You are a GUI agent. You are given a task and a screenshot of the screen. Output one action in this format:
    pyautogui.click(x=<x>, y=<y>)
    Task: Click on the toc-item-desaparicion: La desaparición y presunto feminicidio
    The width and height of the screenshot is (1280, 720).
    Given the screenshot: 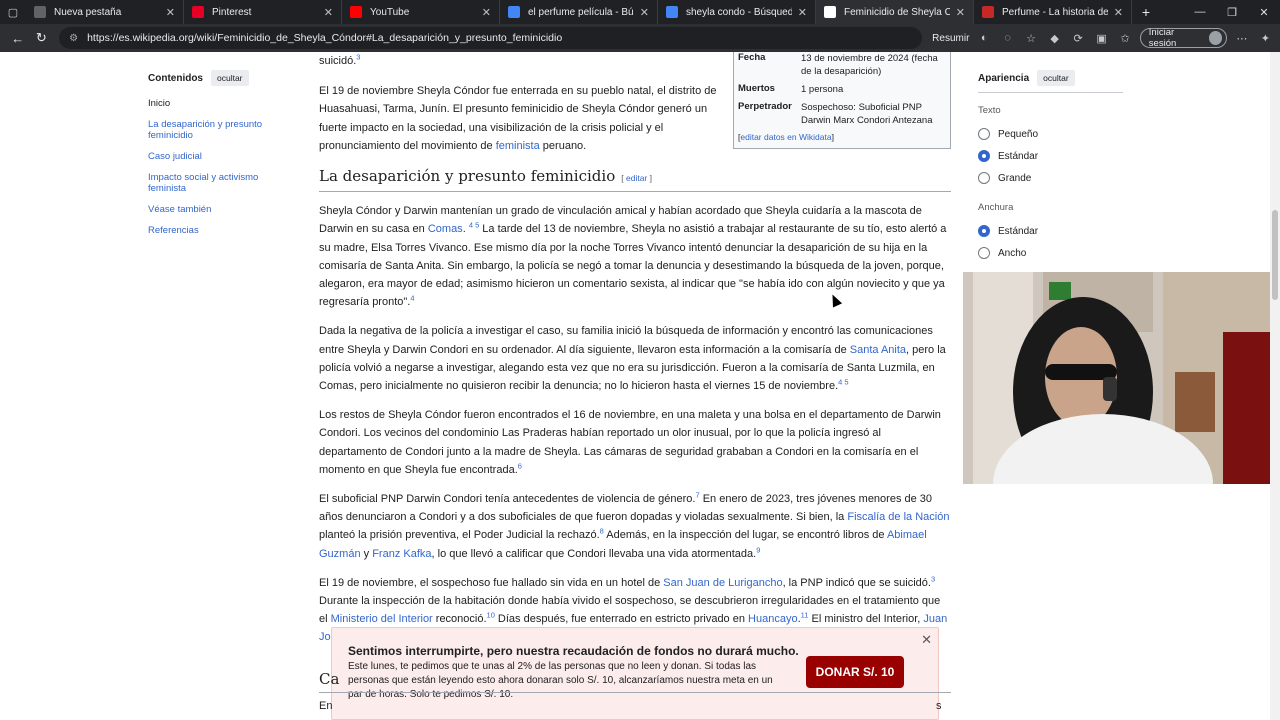 What is the action you would take?
    pyautogui.click(x=218, y=130)
    